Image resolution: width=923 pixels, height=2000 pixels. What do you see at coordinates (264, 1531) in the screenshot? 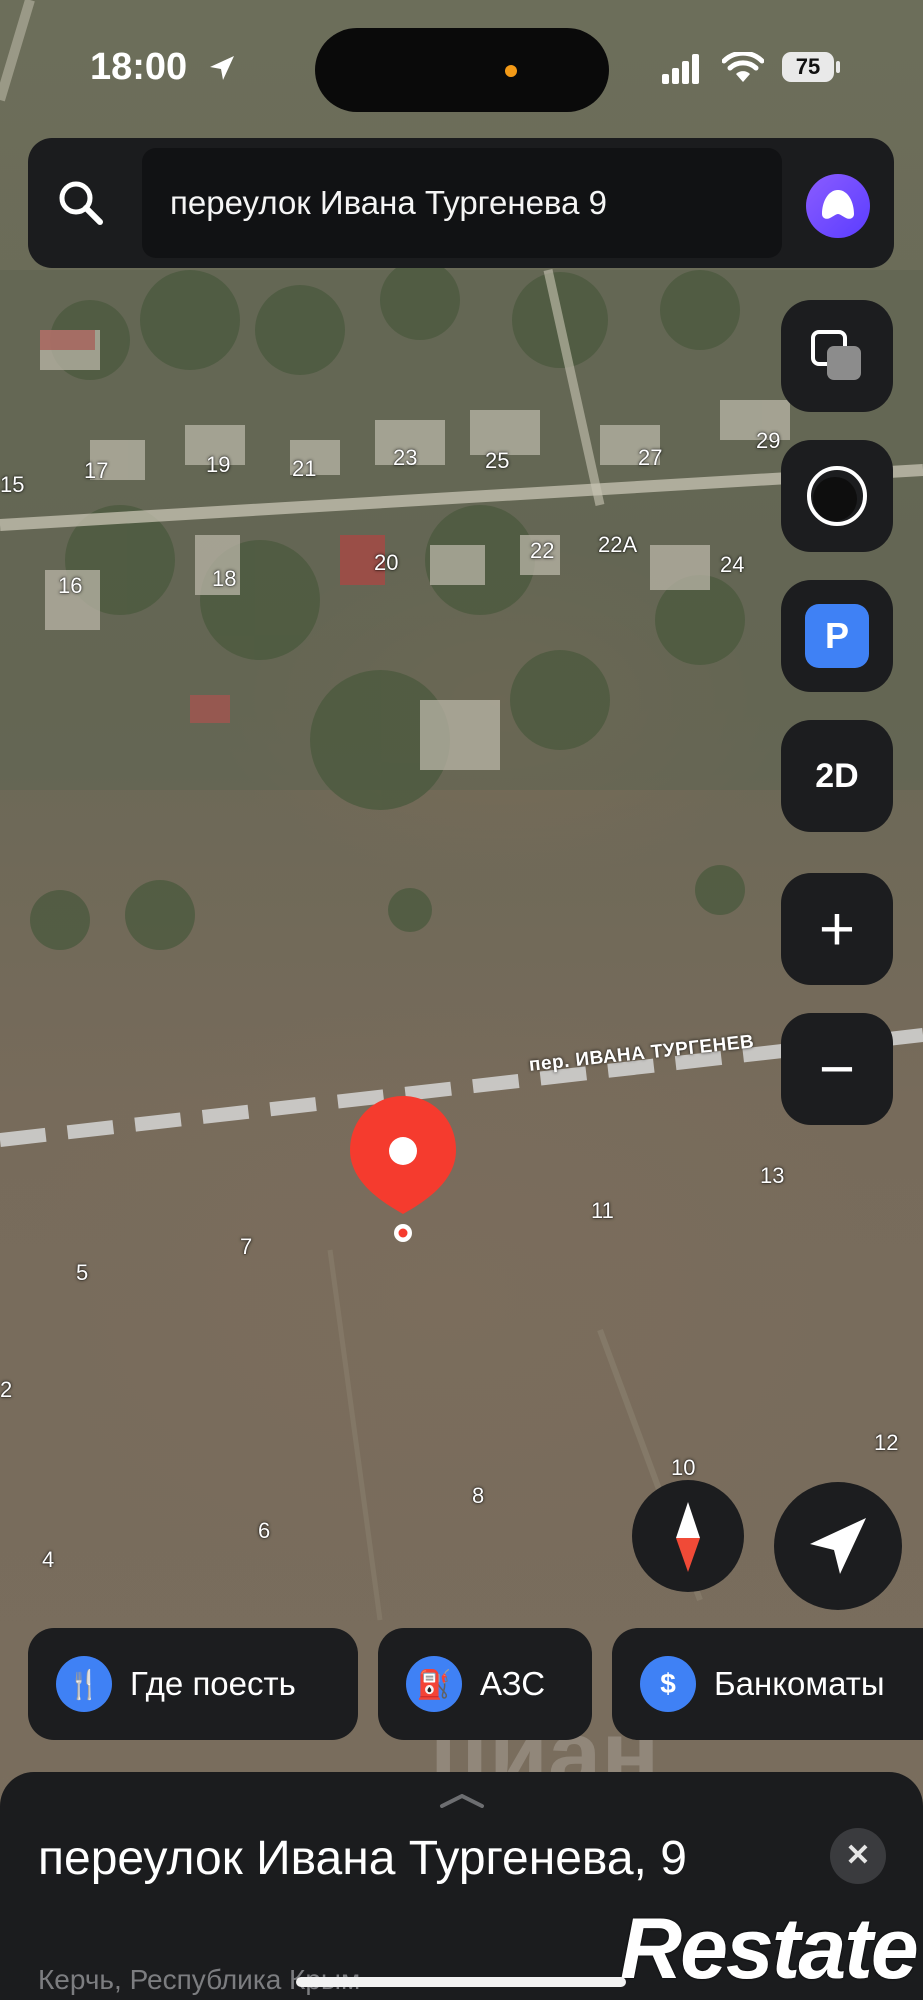
I see `house-number: 6` at bounding box center [264, 1531].